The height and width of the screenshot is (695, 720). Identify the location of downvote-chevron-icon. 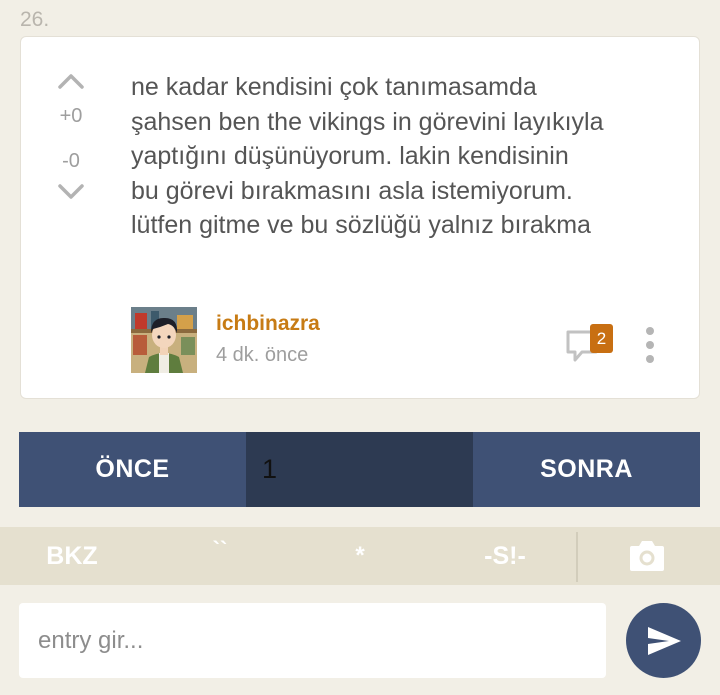
(71, 192).